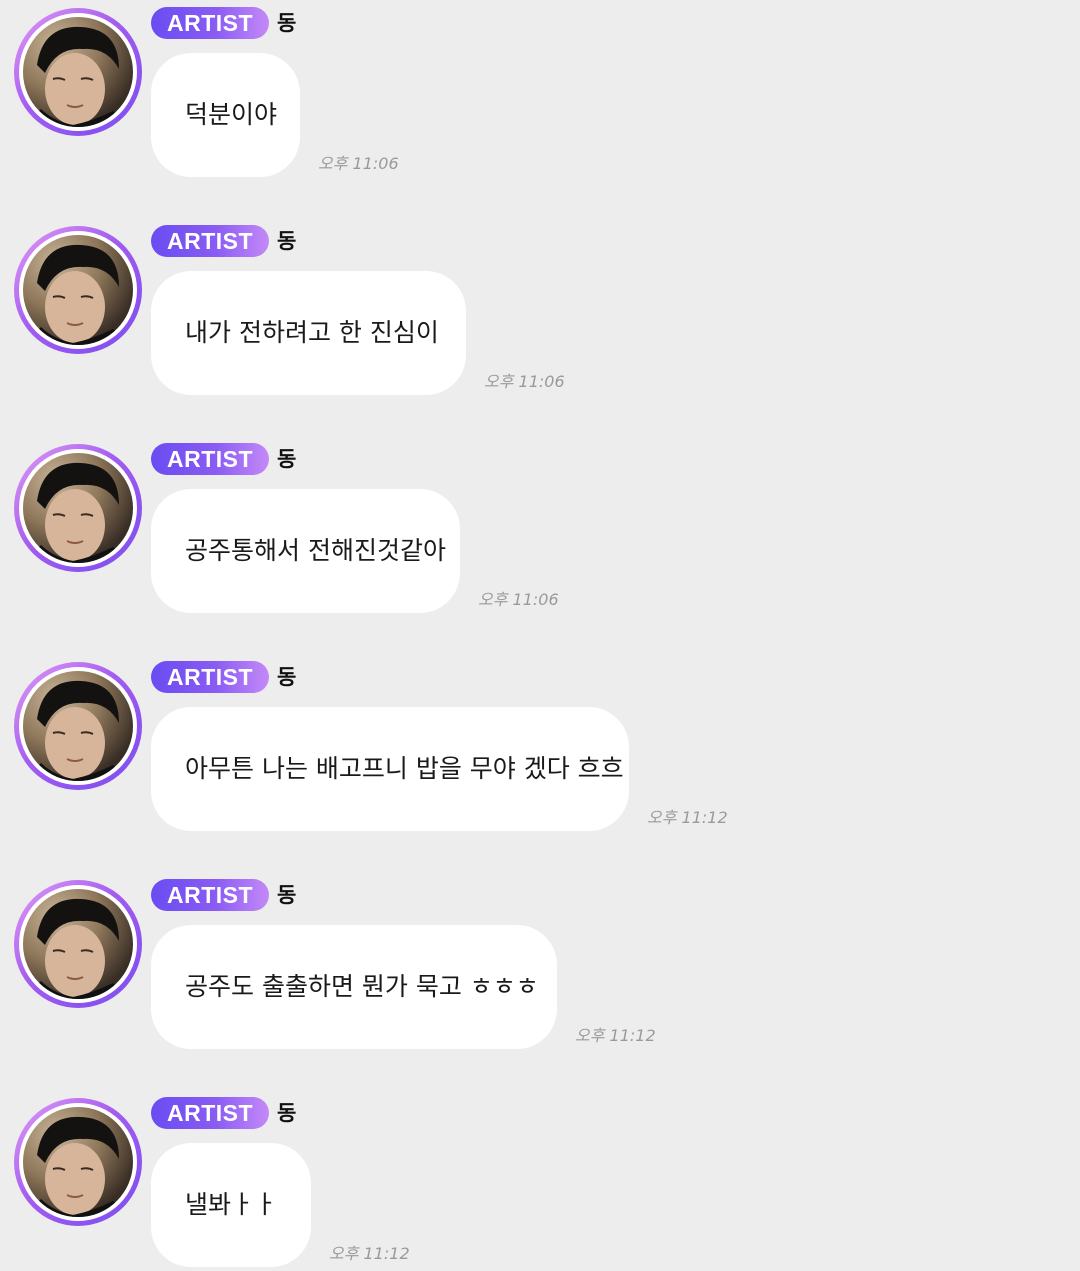 Image resolution: width=1080 pixels, height=1271 pixels. What do you see at coordinates (540, 1180) in the screenshot?
I see `chat-message: ARTIST 동 낼봐ㅏㅏ 오후 11:12` at bounding box center [540, 1180].